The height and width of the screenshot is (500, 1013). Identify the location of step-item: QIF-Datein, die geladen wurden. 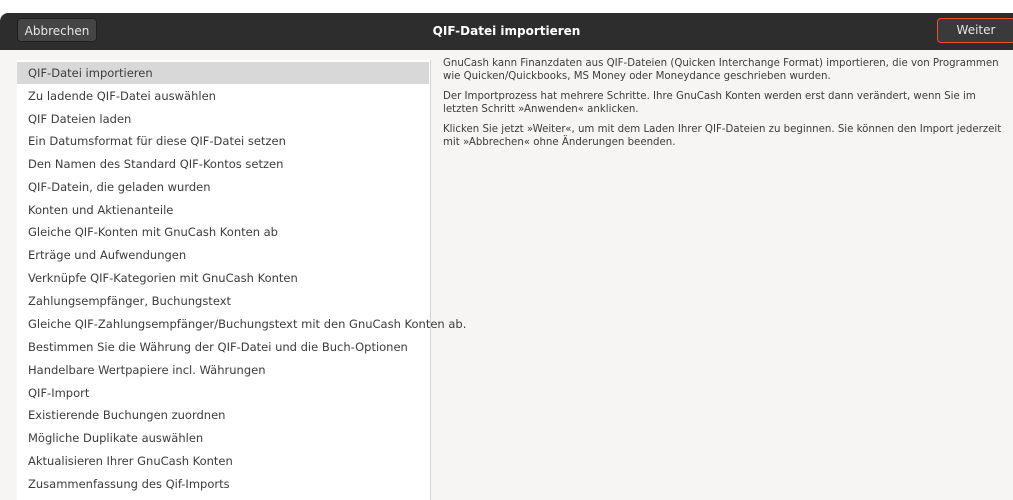
(223, 187).